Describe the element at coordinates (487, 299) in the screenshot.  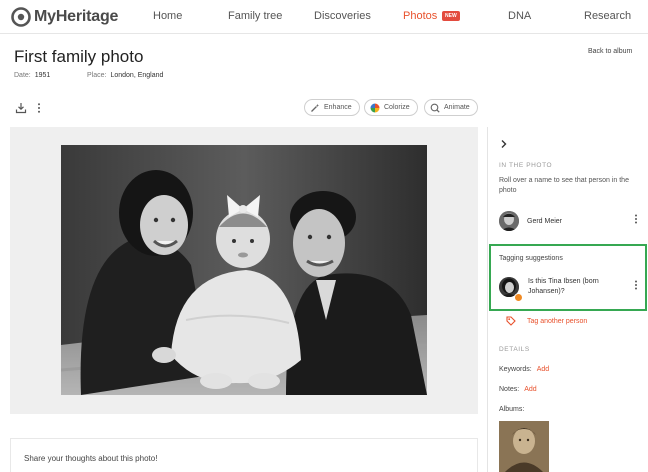
I see `sidebar-divider` at that location.